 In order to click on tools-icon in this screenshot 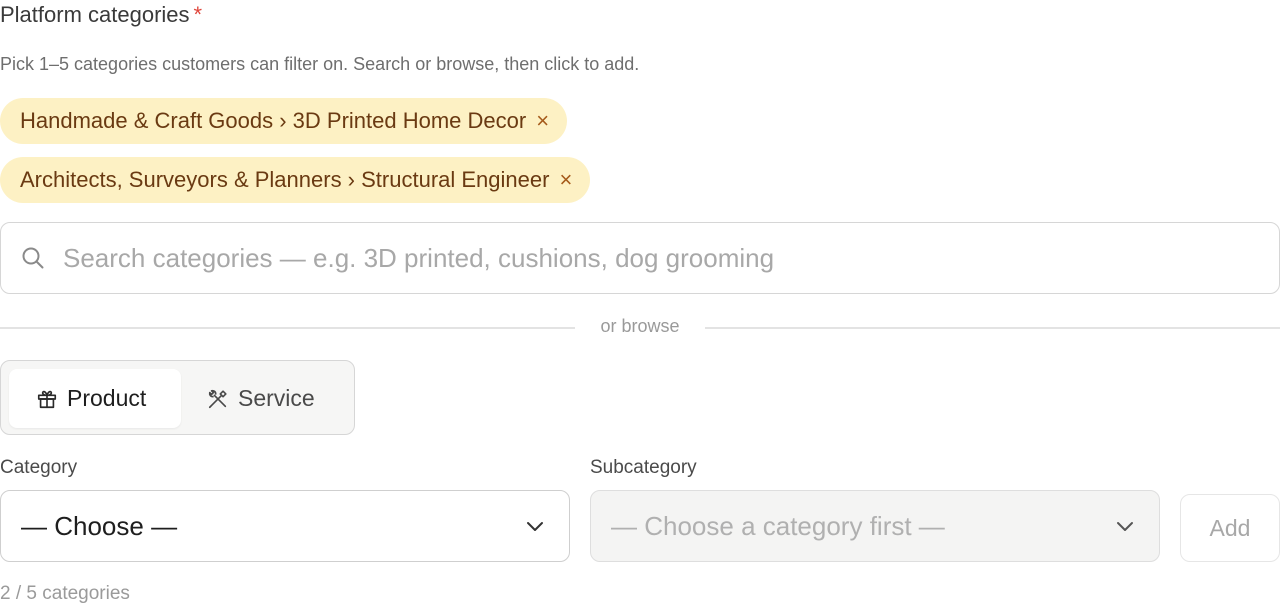, I will do `click(217, 398)`.